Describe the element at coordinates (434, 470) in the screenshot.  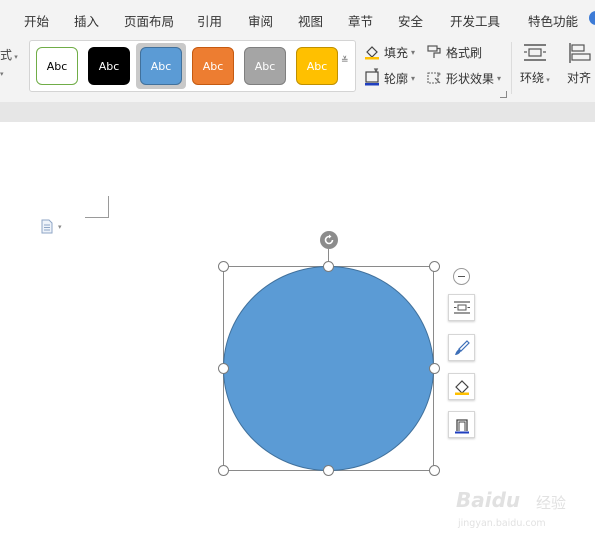
I see `resize-handle-bottom-right` at that location.